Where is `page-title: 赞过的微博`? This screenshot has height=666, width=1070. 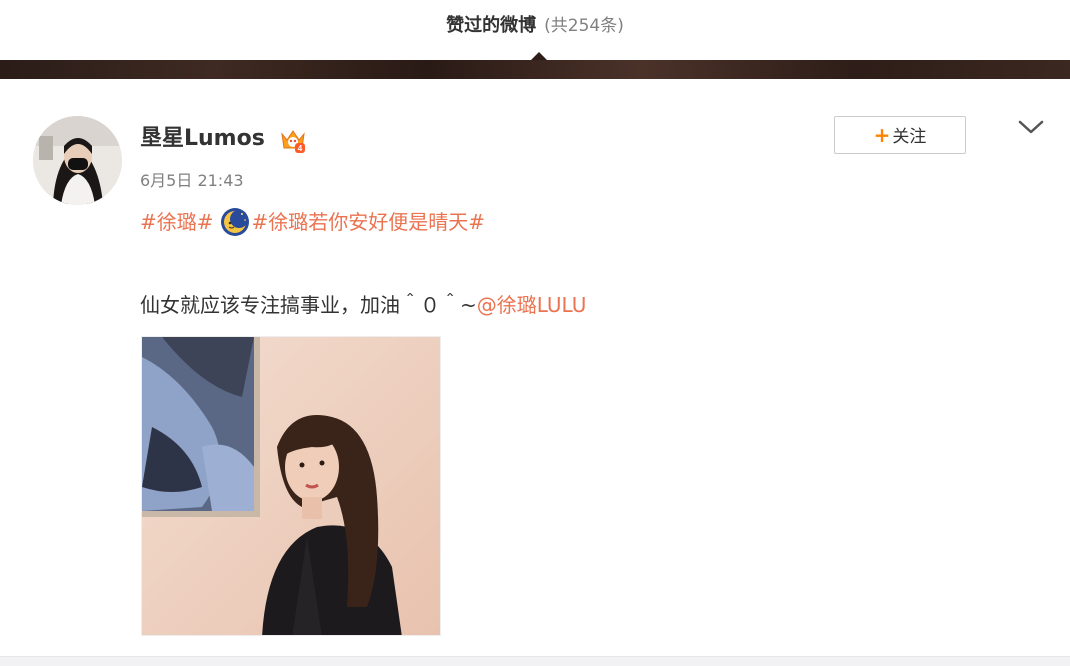 page-title: 赞过的微博 is located at coordinates (491, 25).